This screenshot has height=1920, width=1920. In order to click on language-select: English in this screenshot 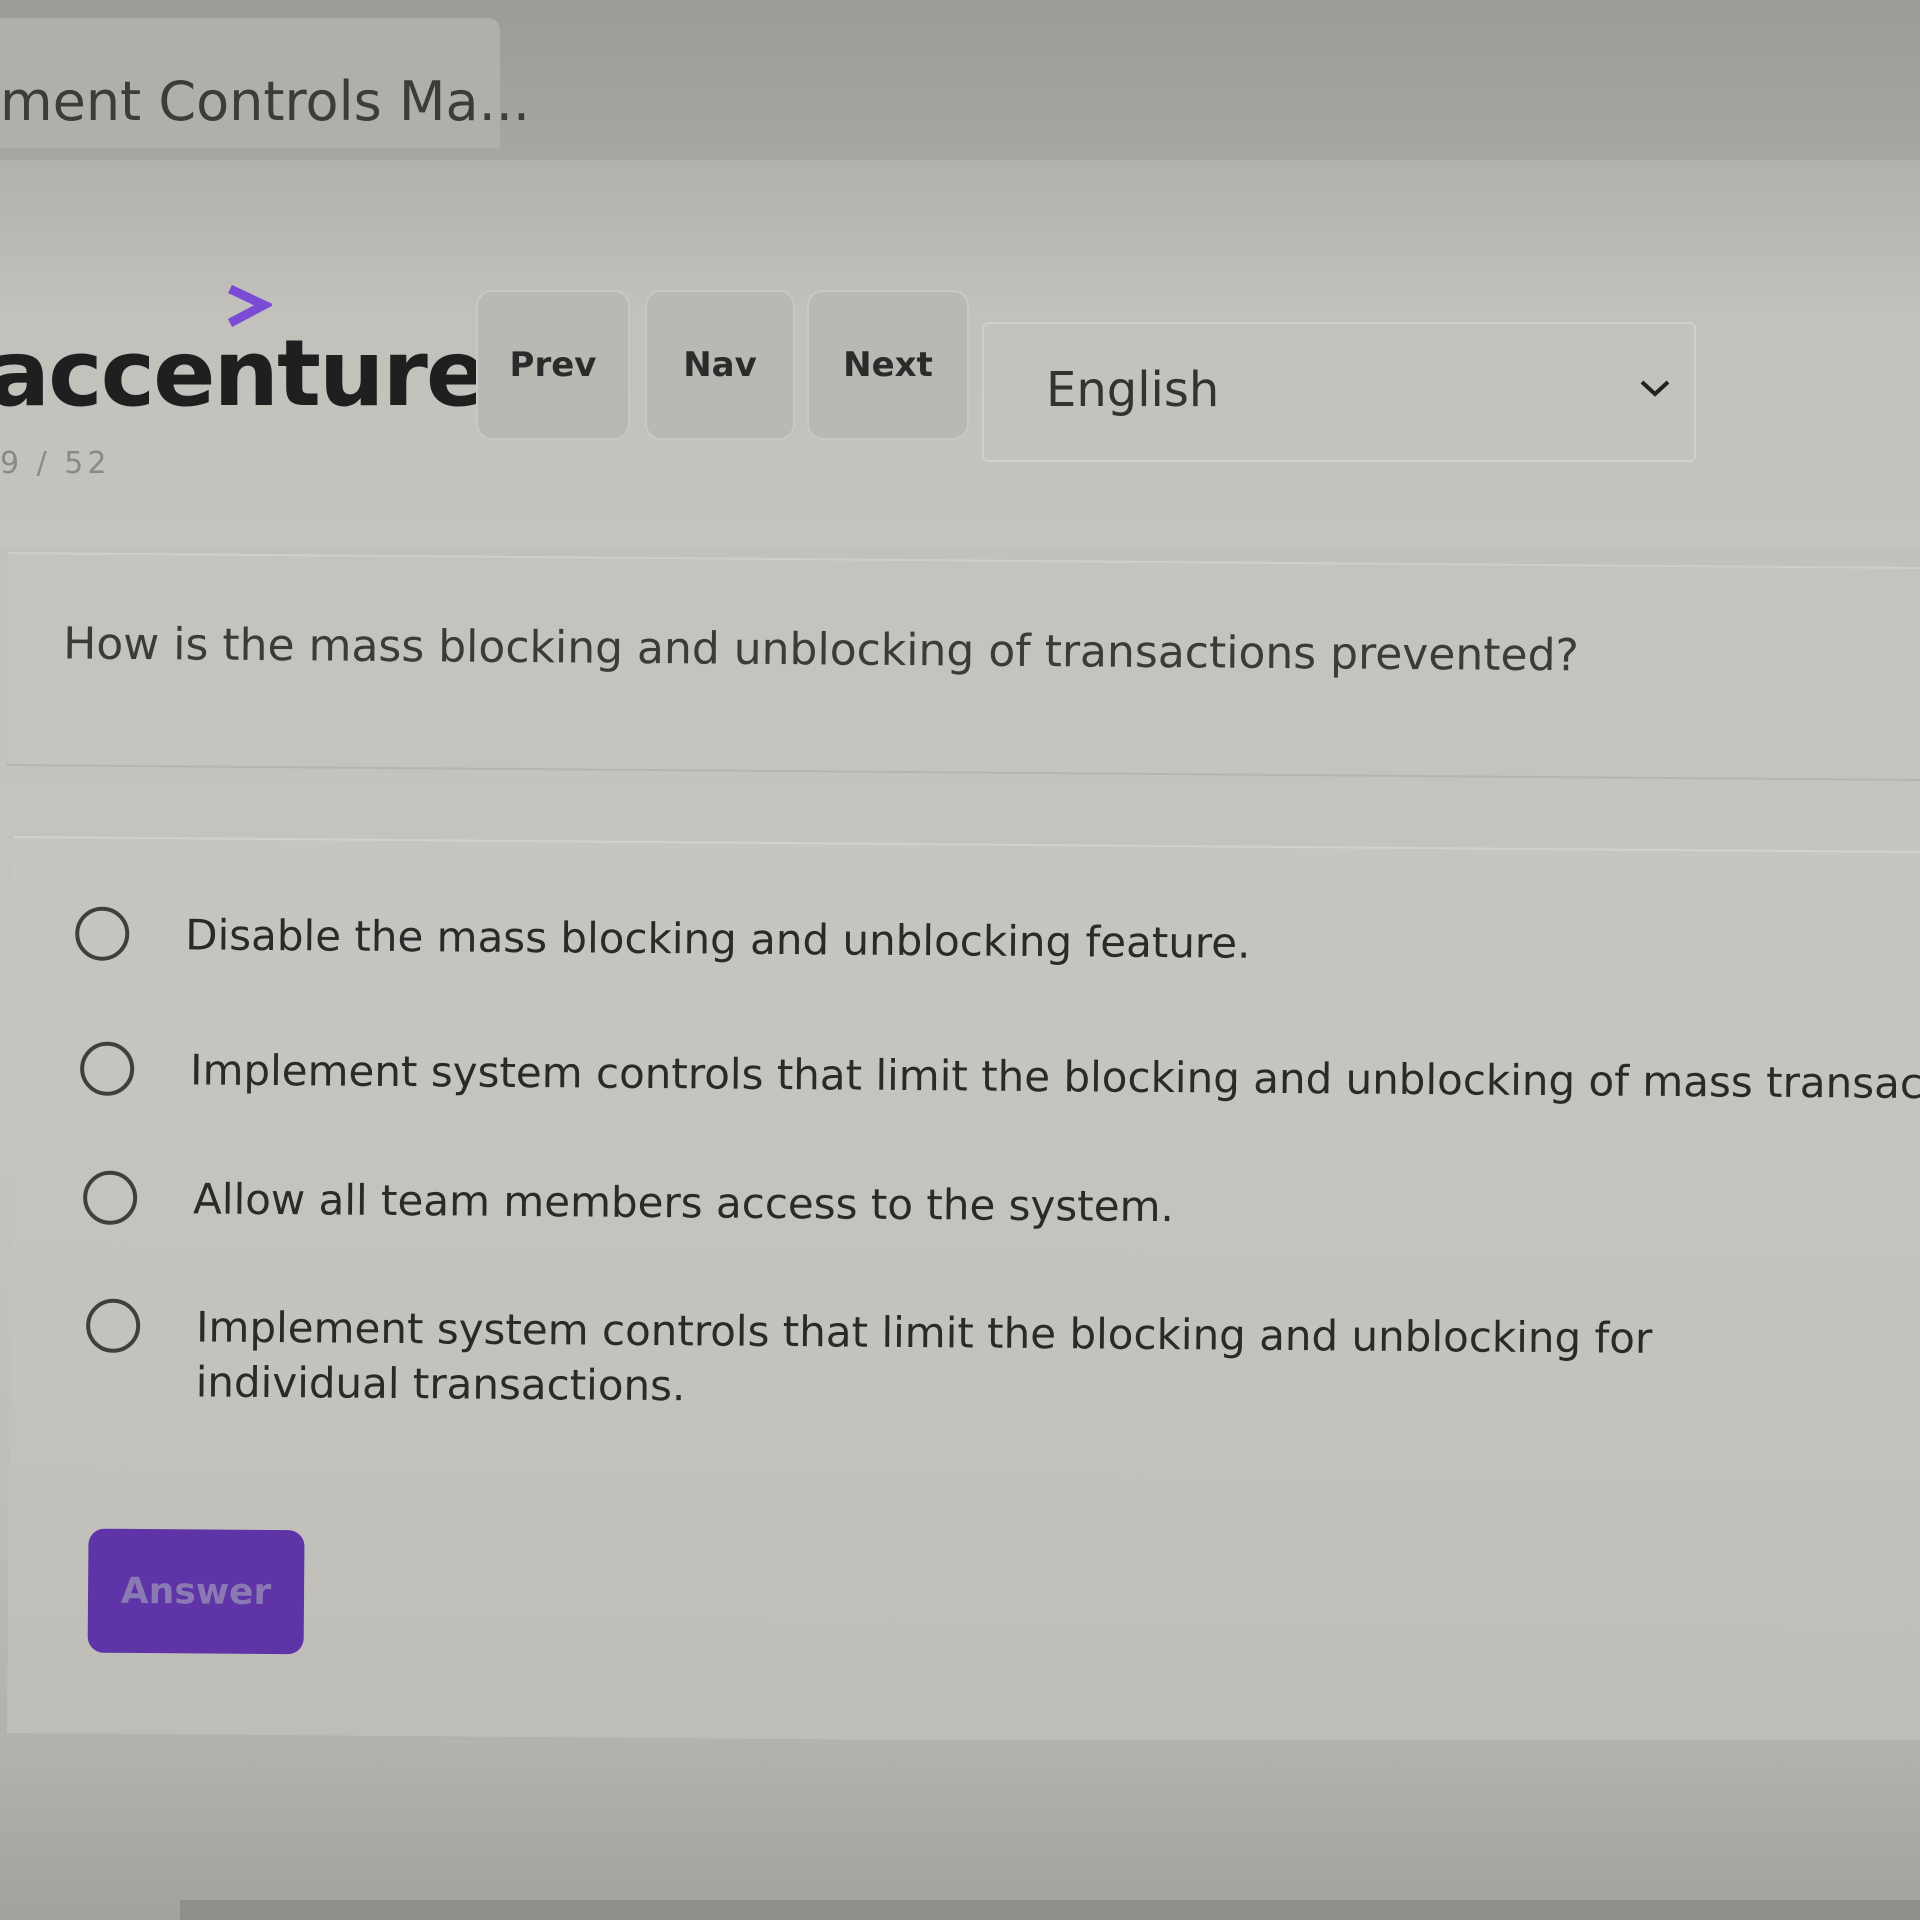, I will do `click(1339, 392)`.